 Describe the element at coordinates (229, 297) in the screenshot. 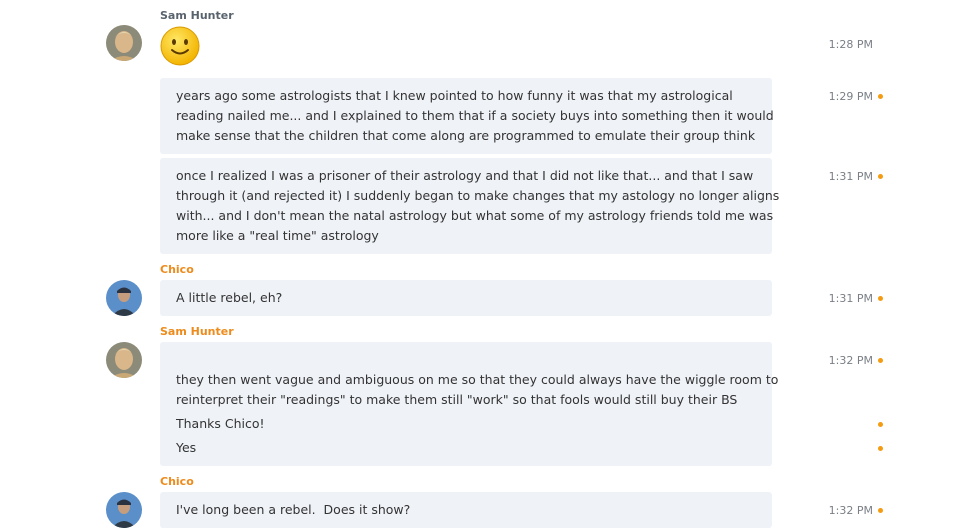

I see `message-text: A little rebel, eh?` at that location.